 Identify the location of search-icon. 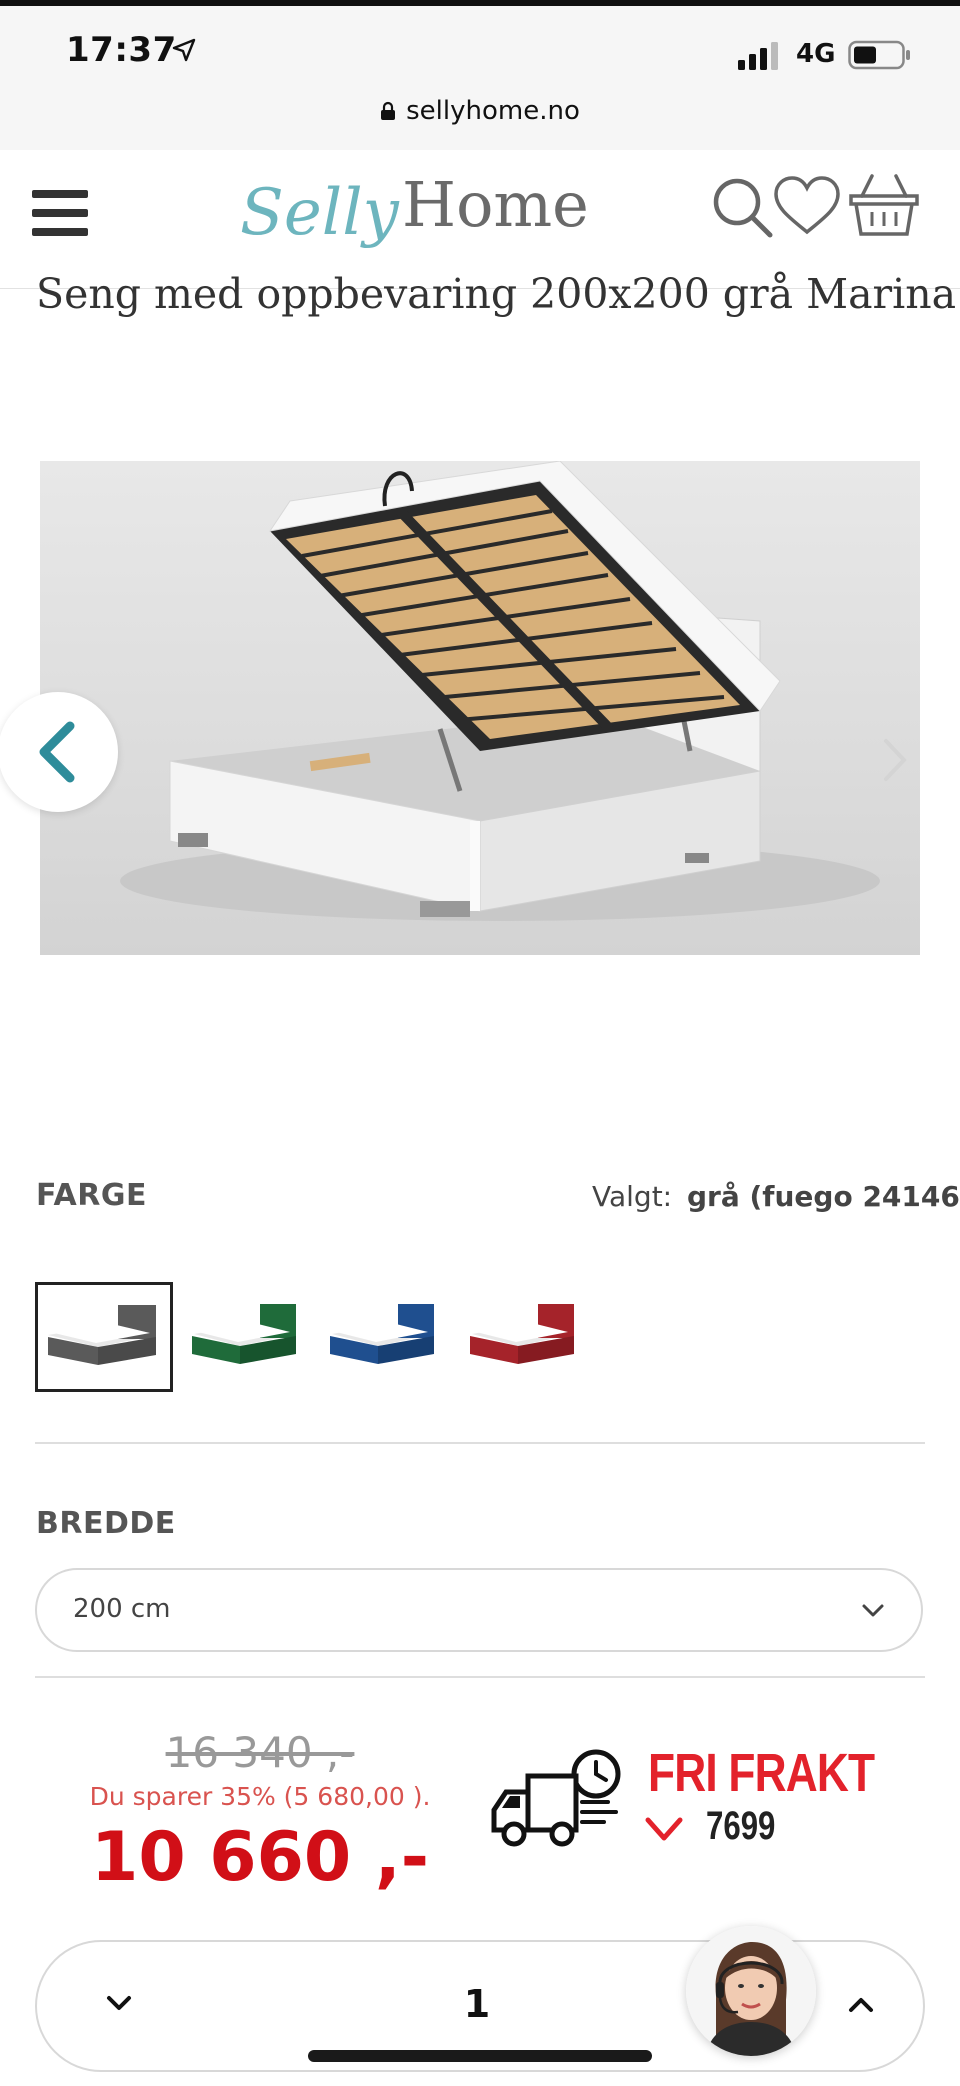
(742, 207).